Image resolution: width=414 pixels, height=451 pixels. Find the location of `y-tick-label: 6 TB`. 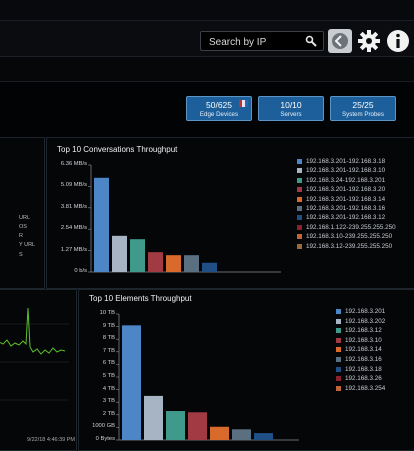

y-tick-label: 6 TB is located at coordinates (108, 363).